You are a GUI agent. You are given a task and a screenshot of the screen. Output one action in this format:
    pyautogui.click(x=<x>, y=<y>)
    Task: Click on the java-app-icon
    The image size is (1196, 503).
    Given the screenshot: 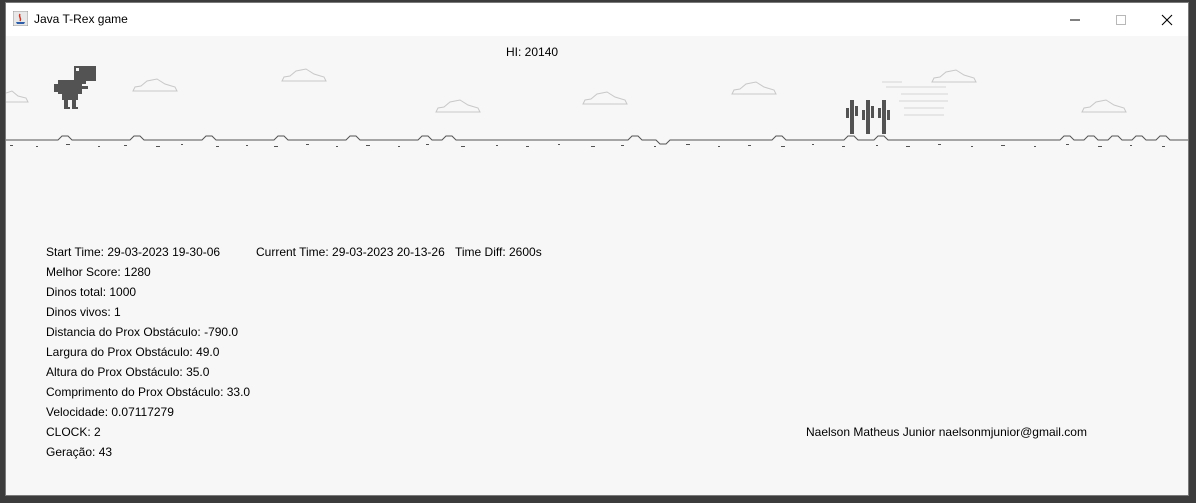 What is the action you would take?
    pyautogui.click(x=20, y=18)
    